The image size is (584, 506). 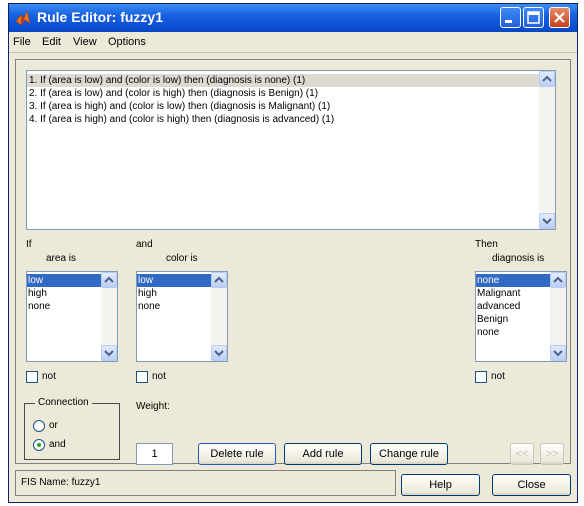 I want to click on diagnosis-not-checkbox, so click(x=481, y=377).